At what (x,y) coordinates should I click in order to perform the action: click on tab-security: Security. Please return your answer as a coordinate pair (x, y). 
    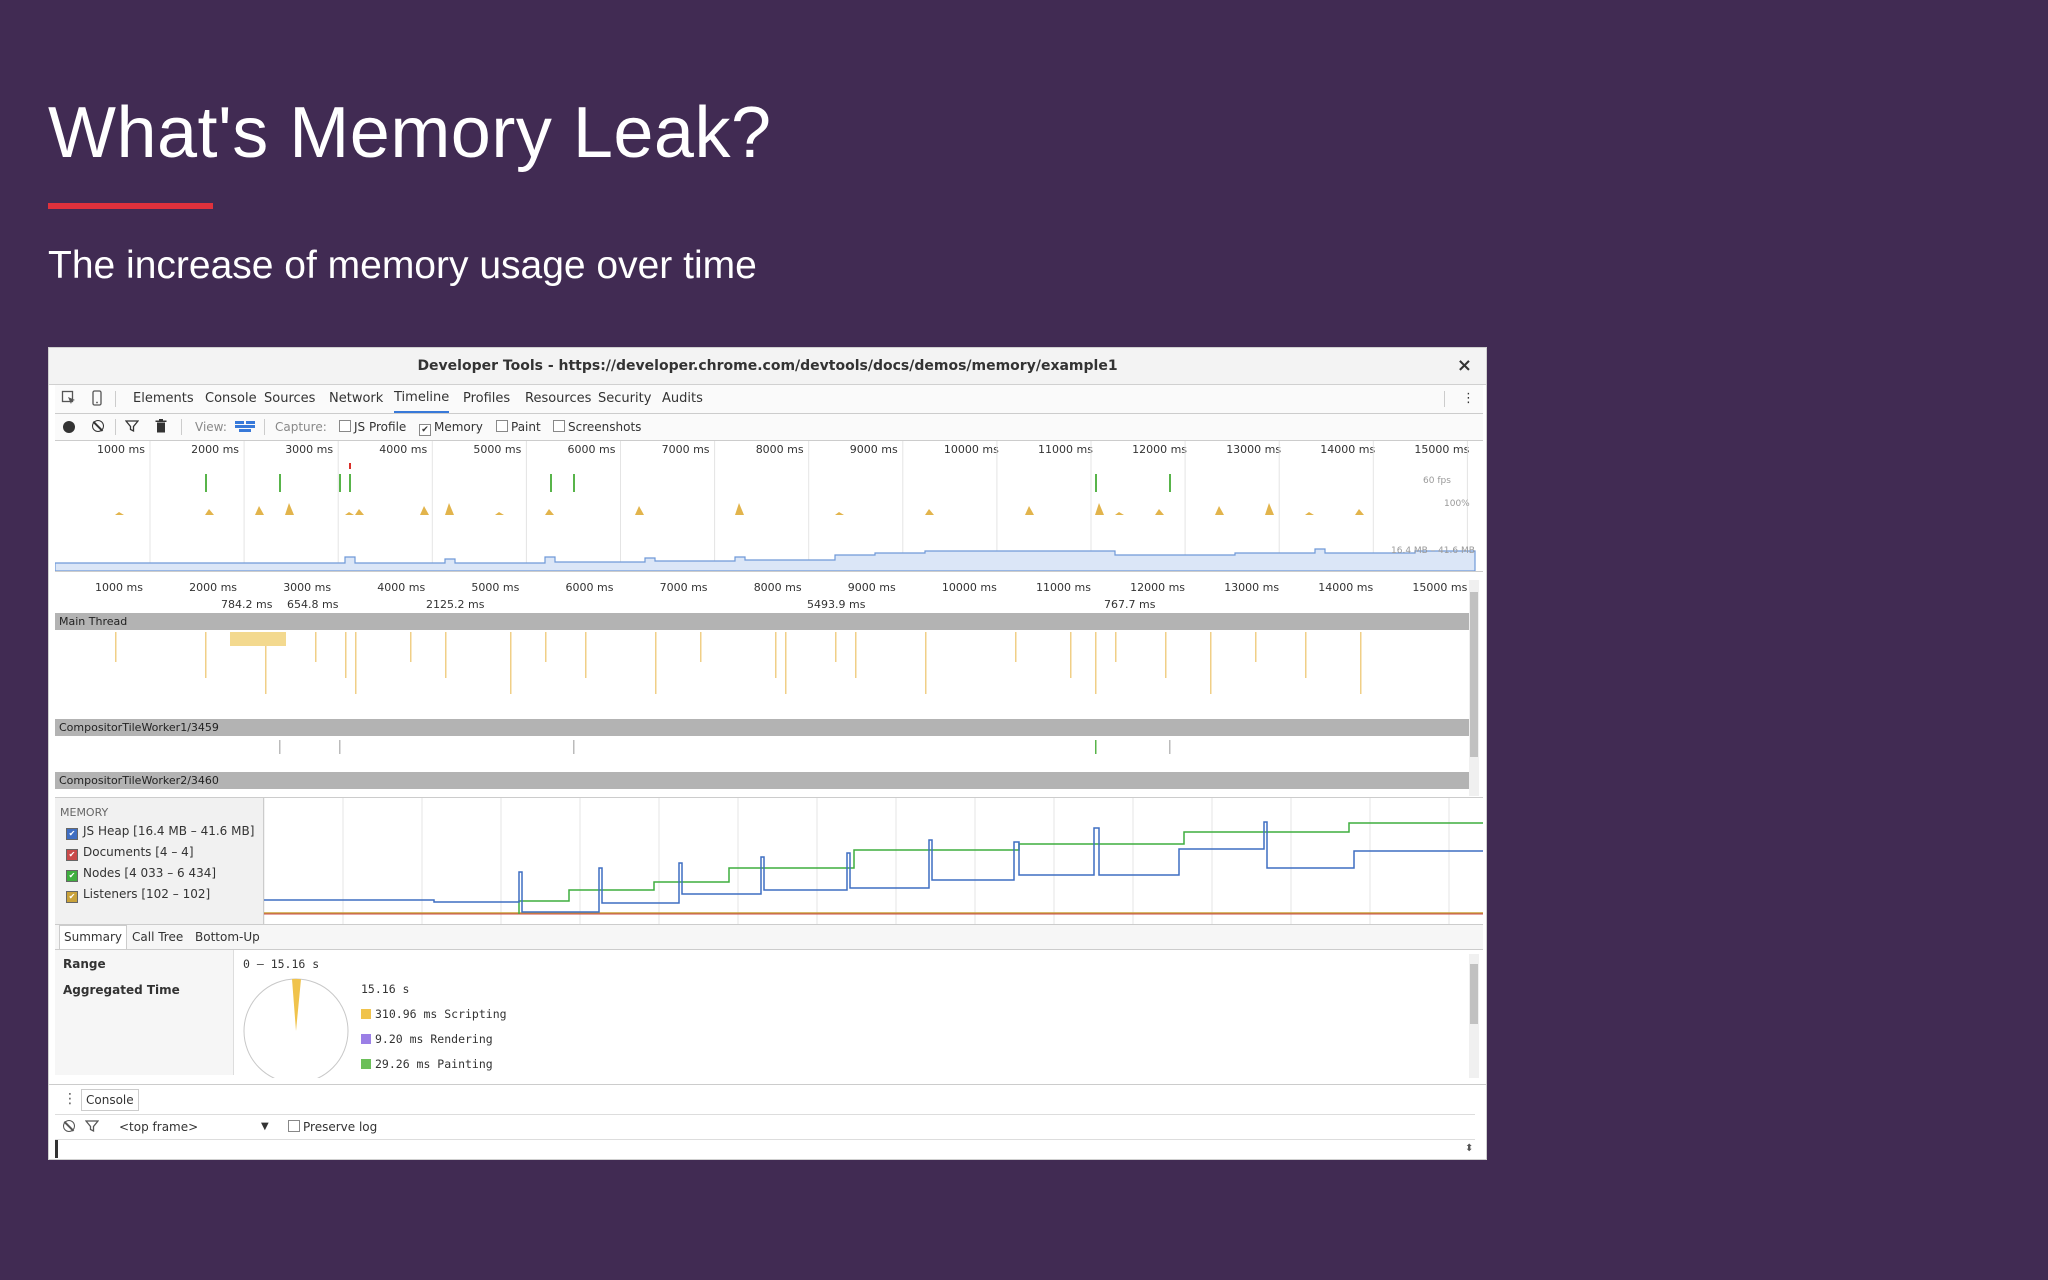
    Looking at the image, I should click on (624, 399).